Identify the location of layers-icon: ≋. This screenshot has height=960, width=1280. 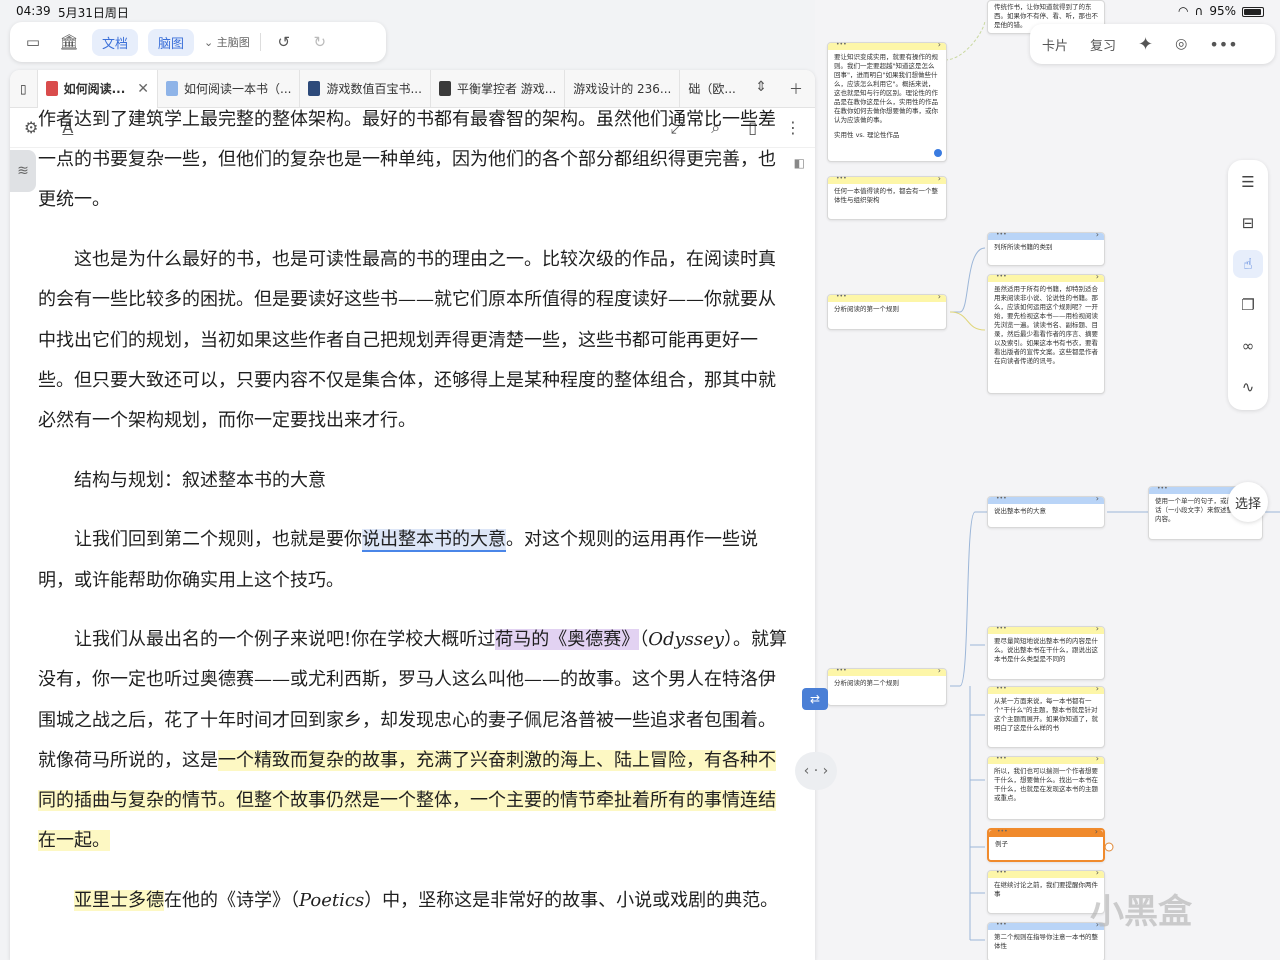
(23, 171).